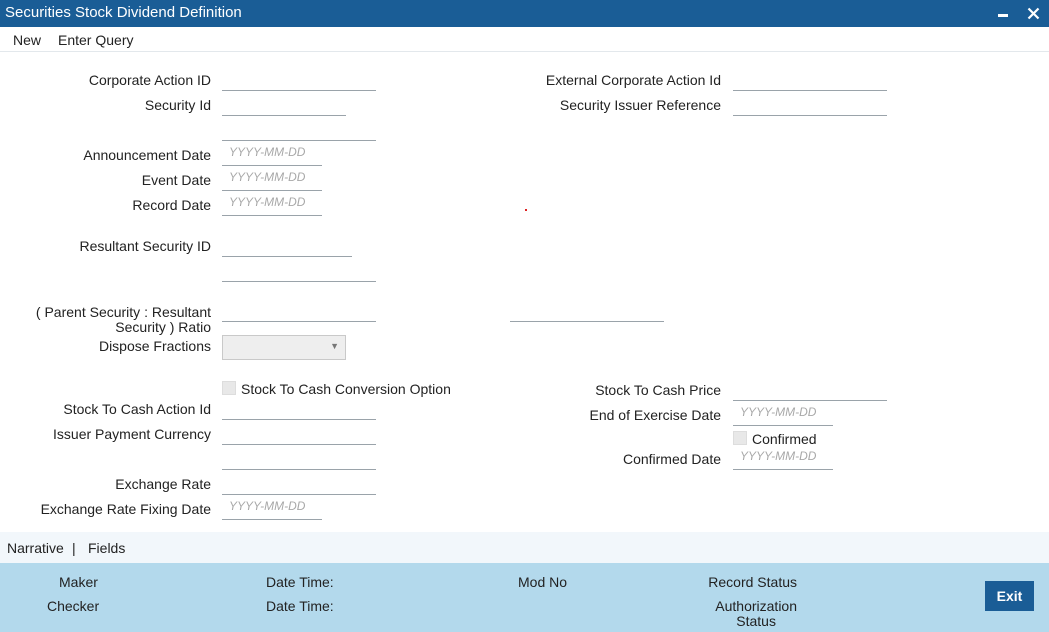  I want to click on resultant-security-id-input, so click(287, 245).